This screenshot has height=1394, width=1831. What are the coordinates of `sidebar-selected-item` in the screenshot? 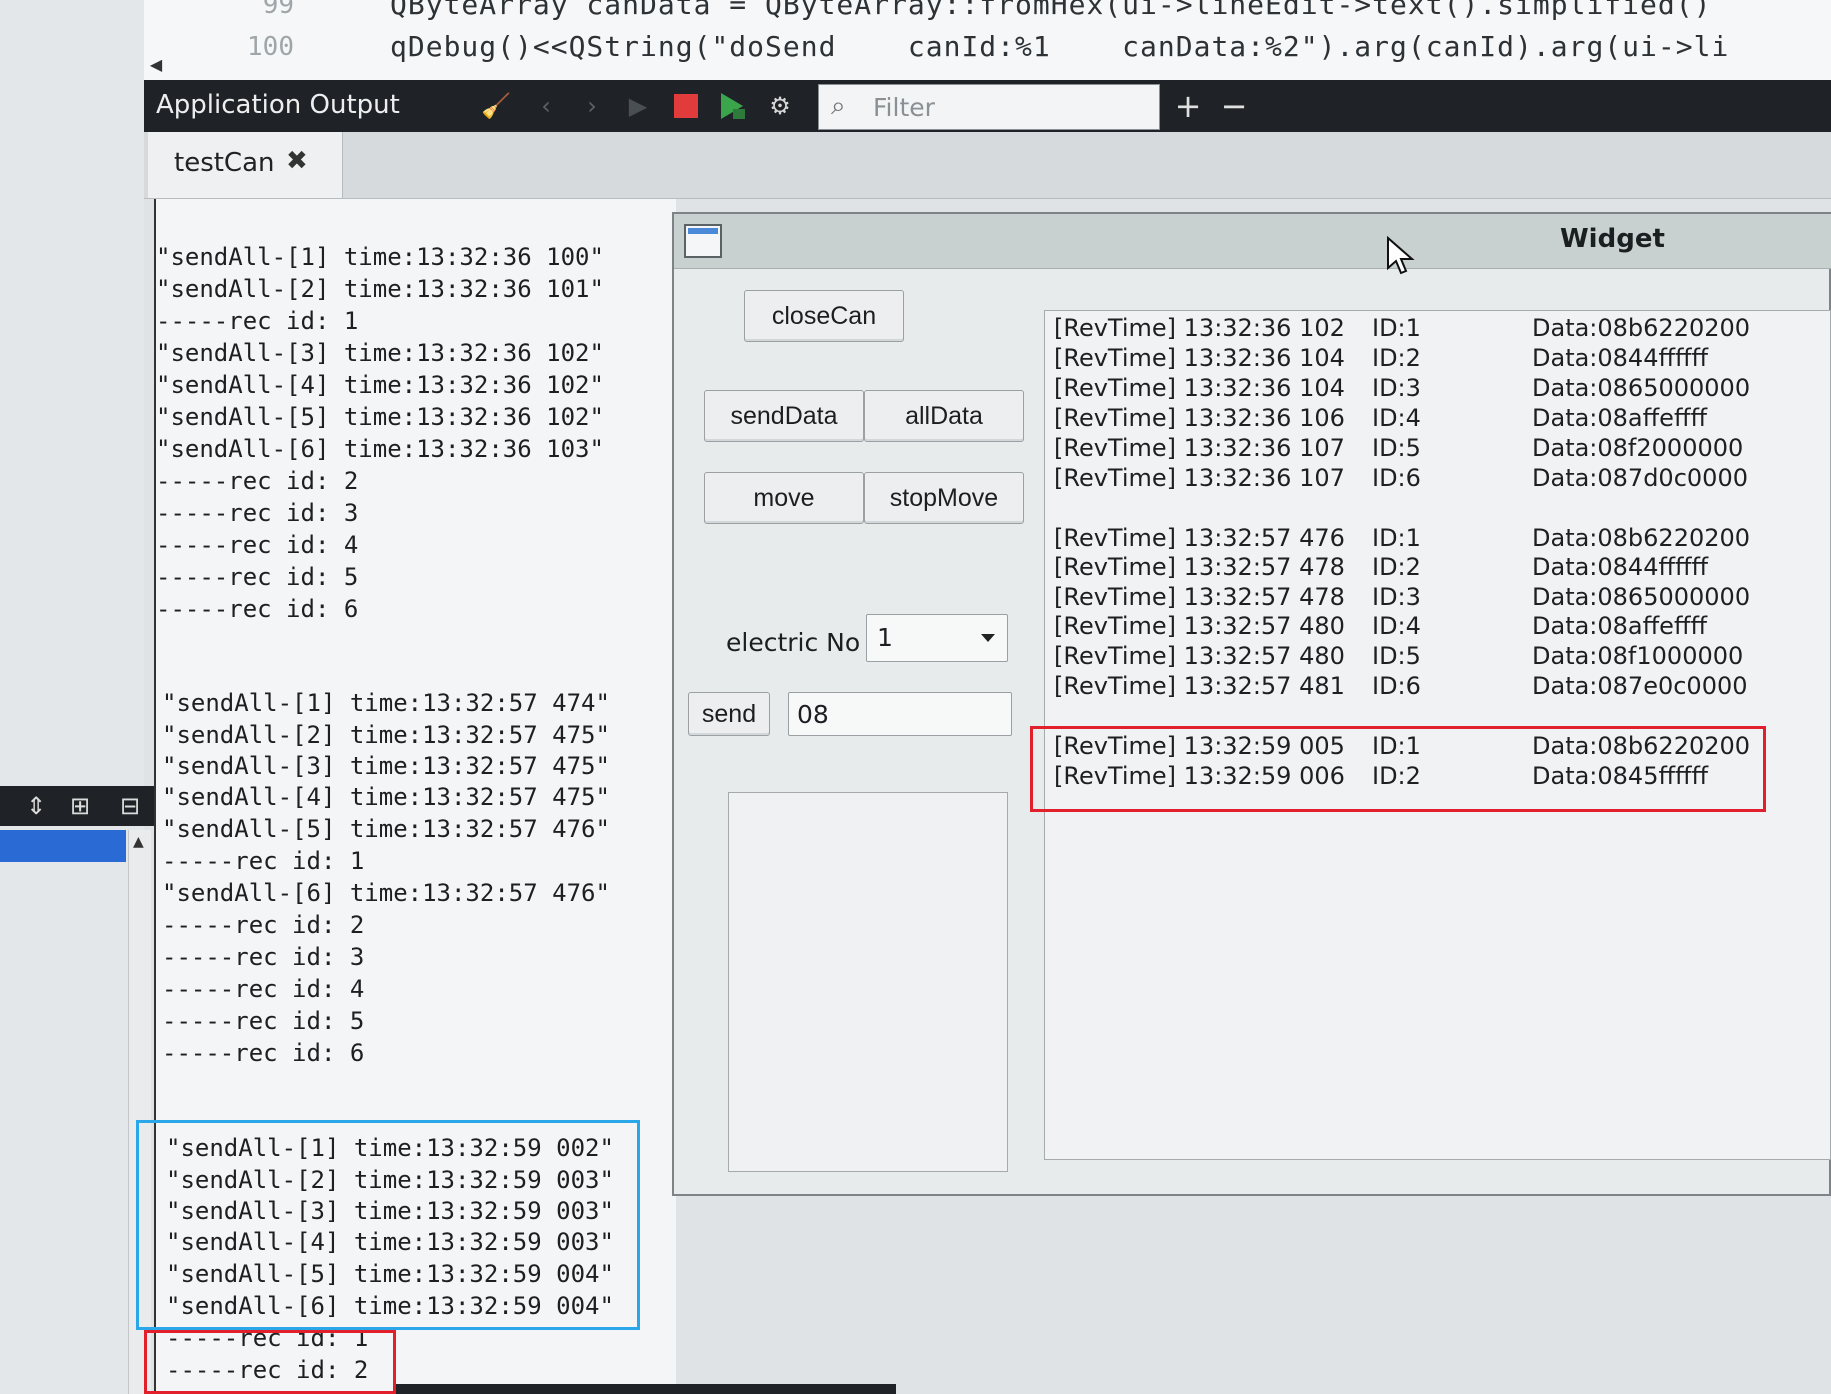 It's located at (63, 846).